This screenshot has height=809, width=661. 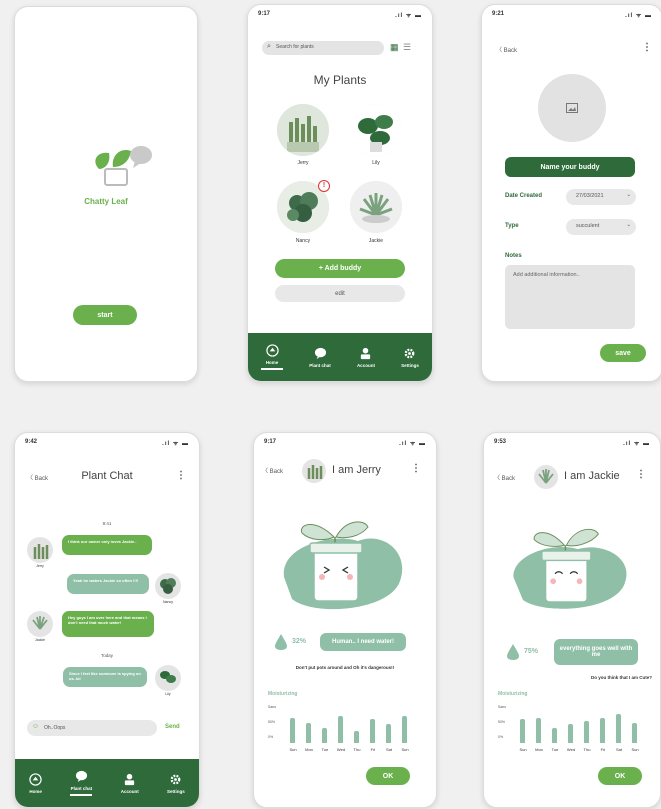 I want to click on notes-textarea: Add additional information.., so click(x=570, y=297).